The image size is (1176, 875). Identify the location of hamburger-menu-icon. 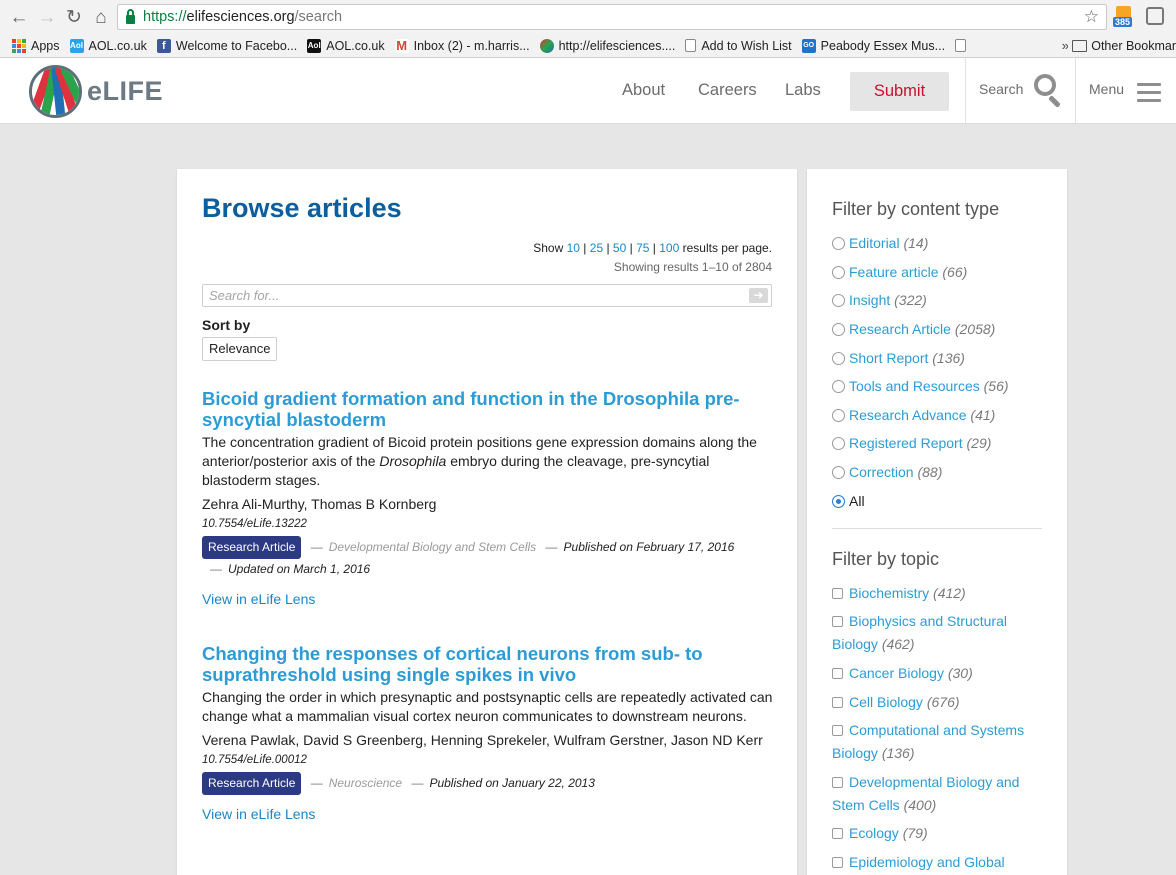
(1149, 95).